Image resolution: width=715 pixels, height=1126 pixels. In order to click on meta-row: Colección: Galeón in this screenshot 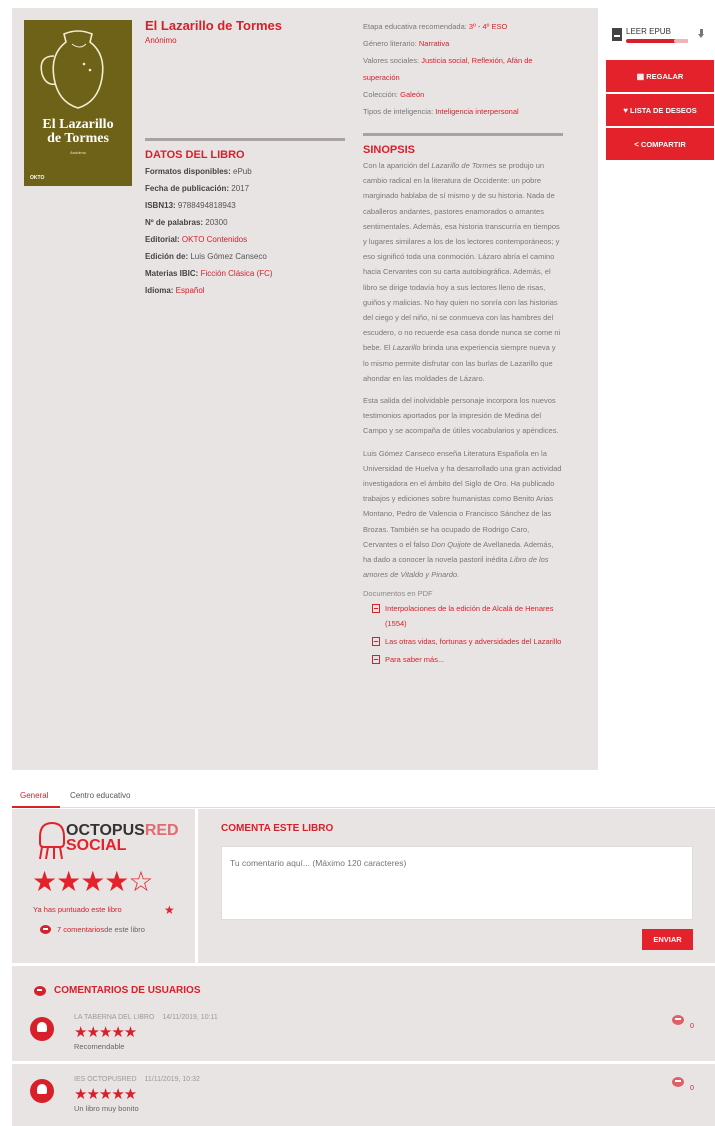, I will do `click(394, 94)`.